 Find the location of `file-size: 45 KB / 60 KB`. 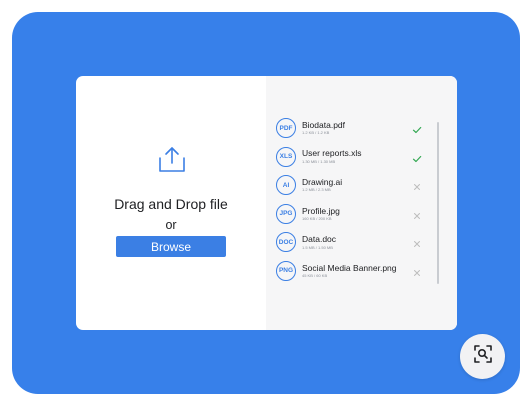

file-size: 45 KB / 60 KB is located at coordinates (315, 276).